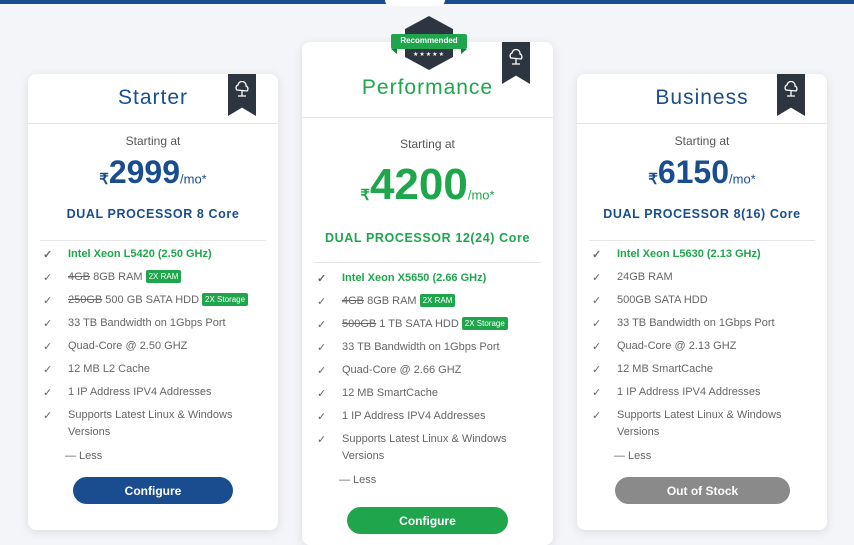 The height and width of the screenshot is (545, 854). I want to click on feature-storage: ✓ 500GB SATA HDD, so click(702, 300).